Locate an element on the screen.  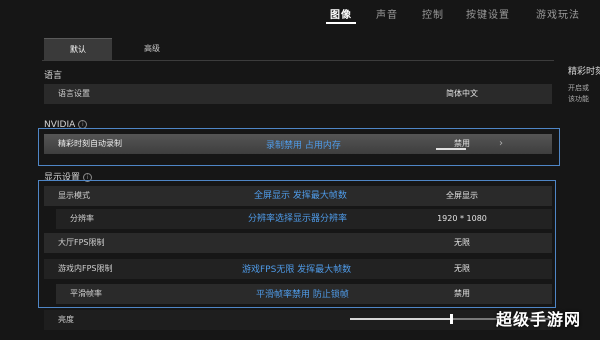
smooth-framerate-value: 禁用 is located at coordinates (462, 293).